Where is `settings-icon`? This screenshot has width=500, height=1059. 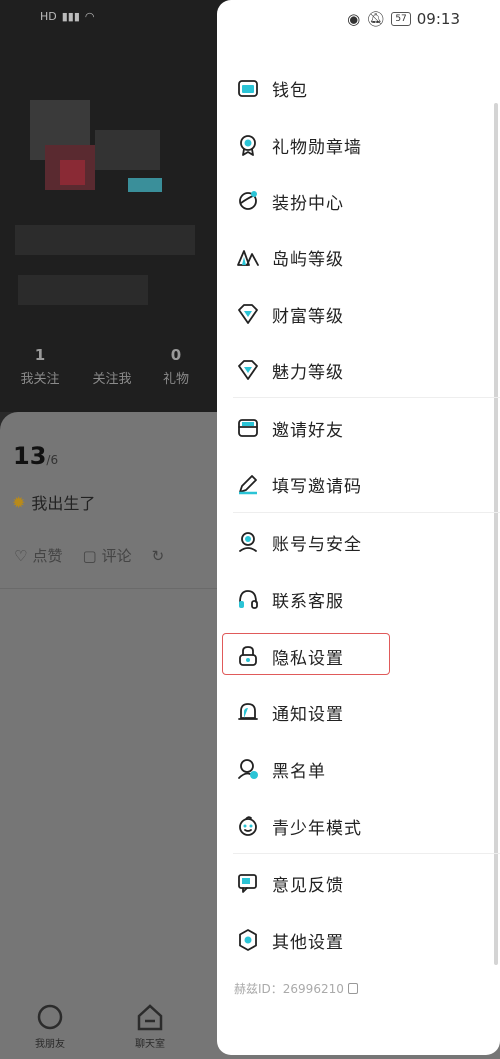
settings-icon is located at coordinates (248, 940).